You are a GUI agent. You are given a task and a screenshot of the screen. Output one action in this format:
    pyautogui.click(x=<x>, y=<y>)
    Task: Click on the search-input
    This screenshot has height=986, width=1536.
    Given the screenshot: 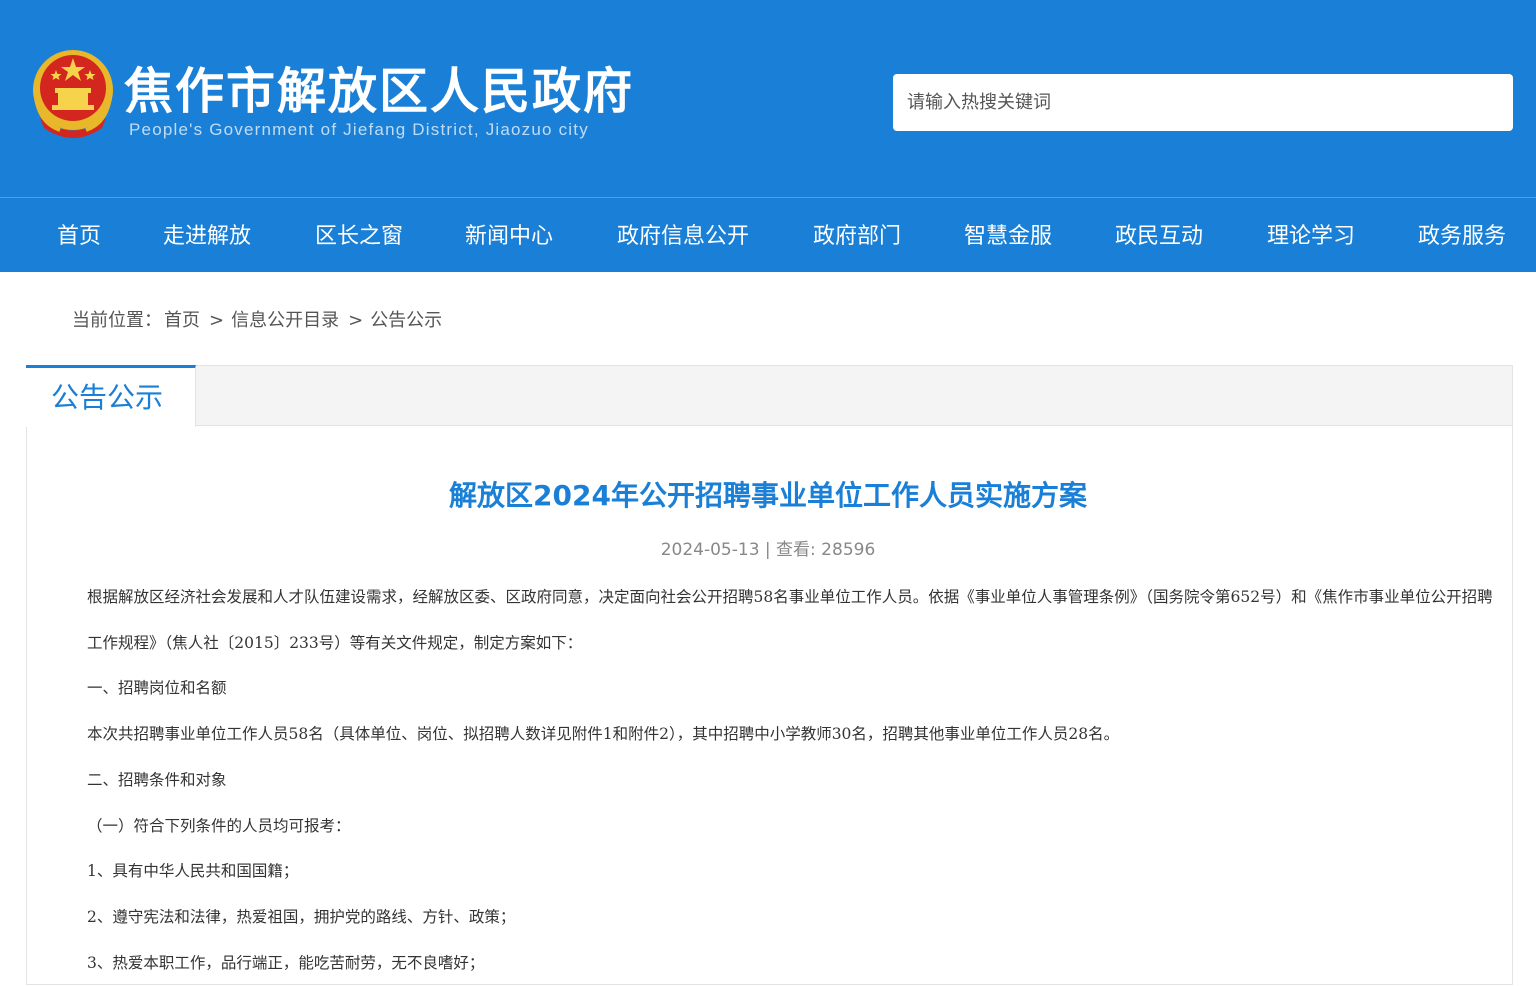 What is the action you would take?
    pyautogui.click(x=1203, y=102)
    